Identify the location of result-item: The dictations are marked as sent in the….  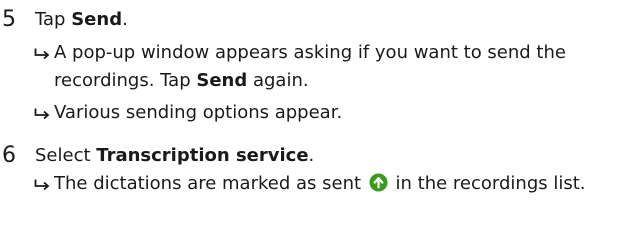
(314, 185).